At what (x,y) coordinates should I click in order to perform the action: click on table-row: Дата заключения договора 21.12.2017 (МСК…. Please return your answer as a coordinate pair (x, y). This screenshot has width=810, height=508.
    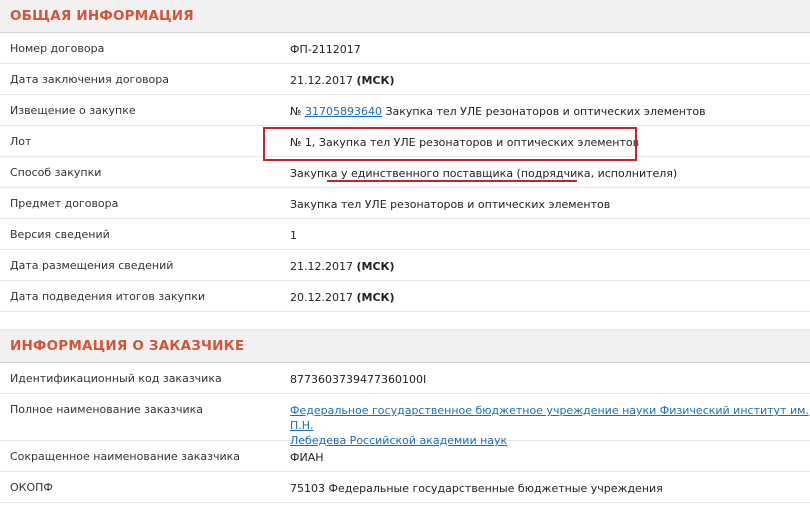
    Looking at the image, I should click on (405, 79).